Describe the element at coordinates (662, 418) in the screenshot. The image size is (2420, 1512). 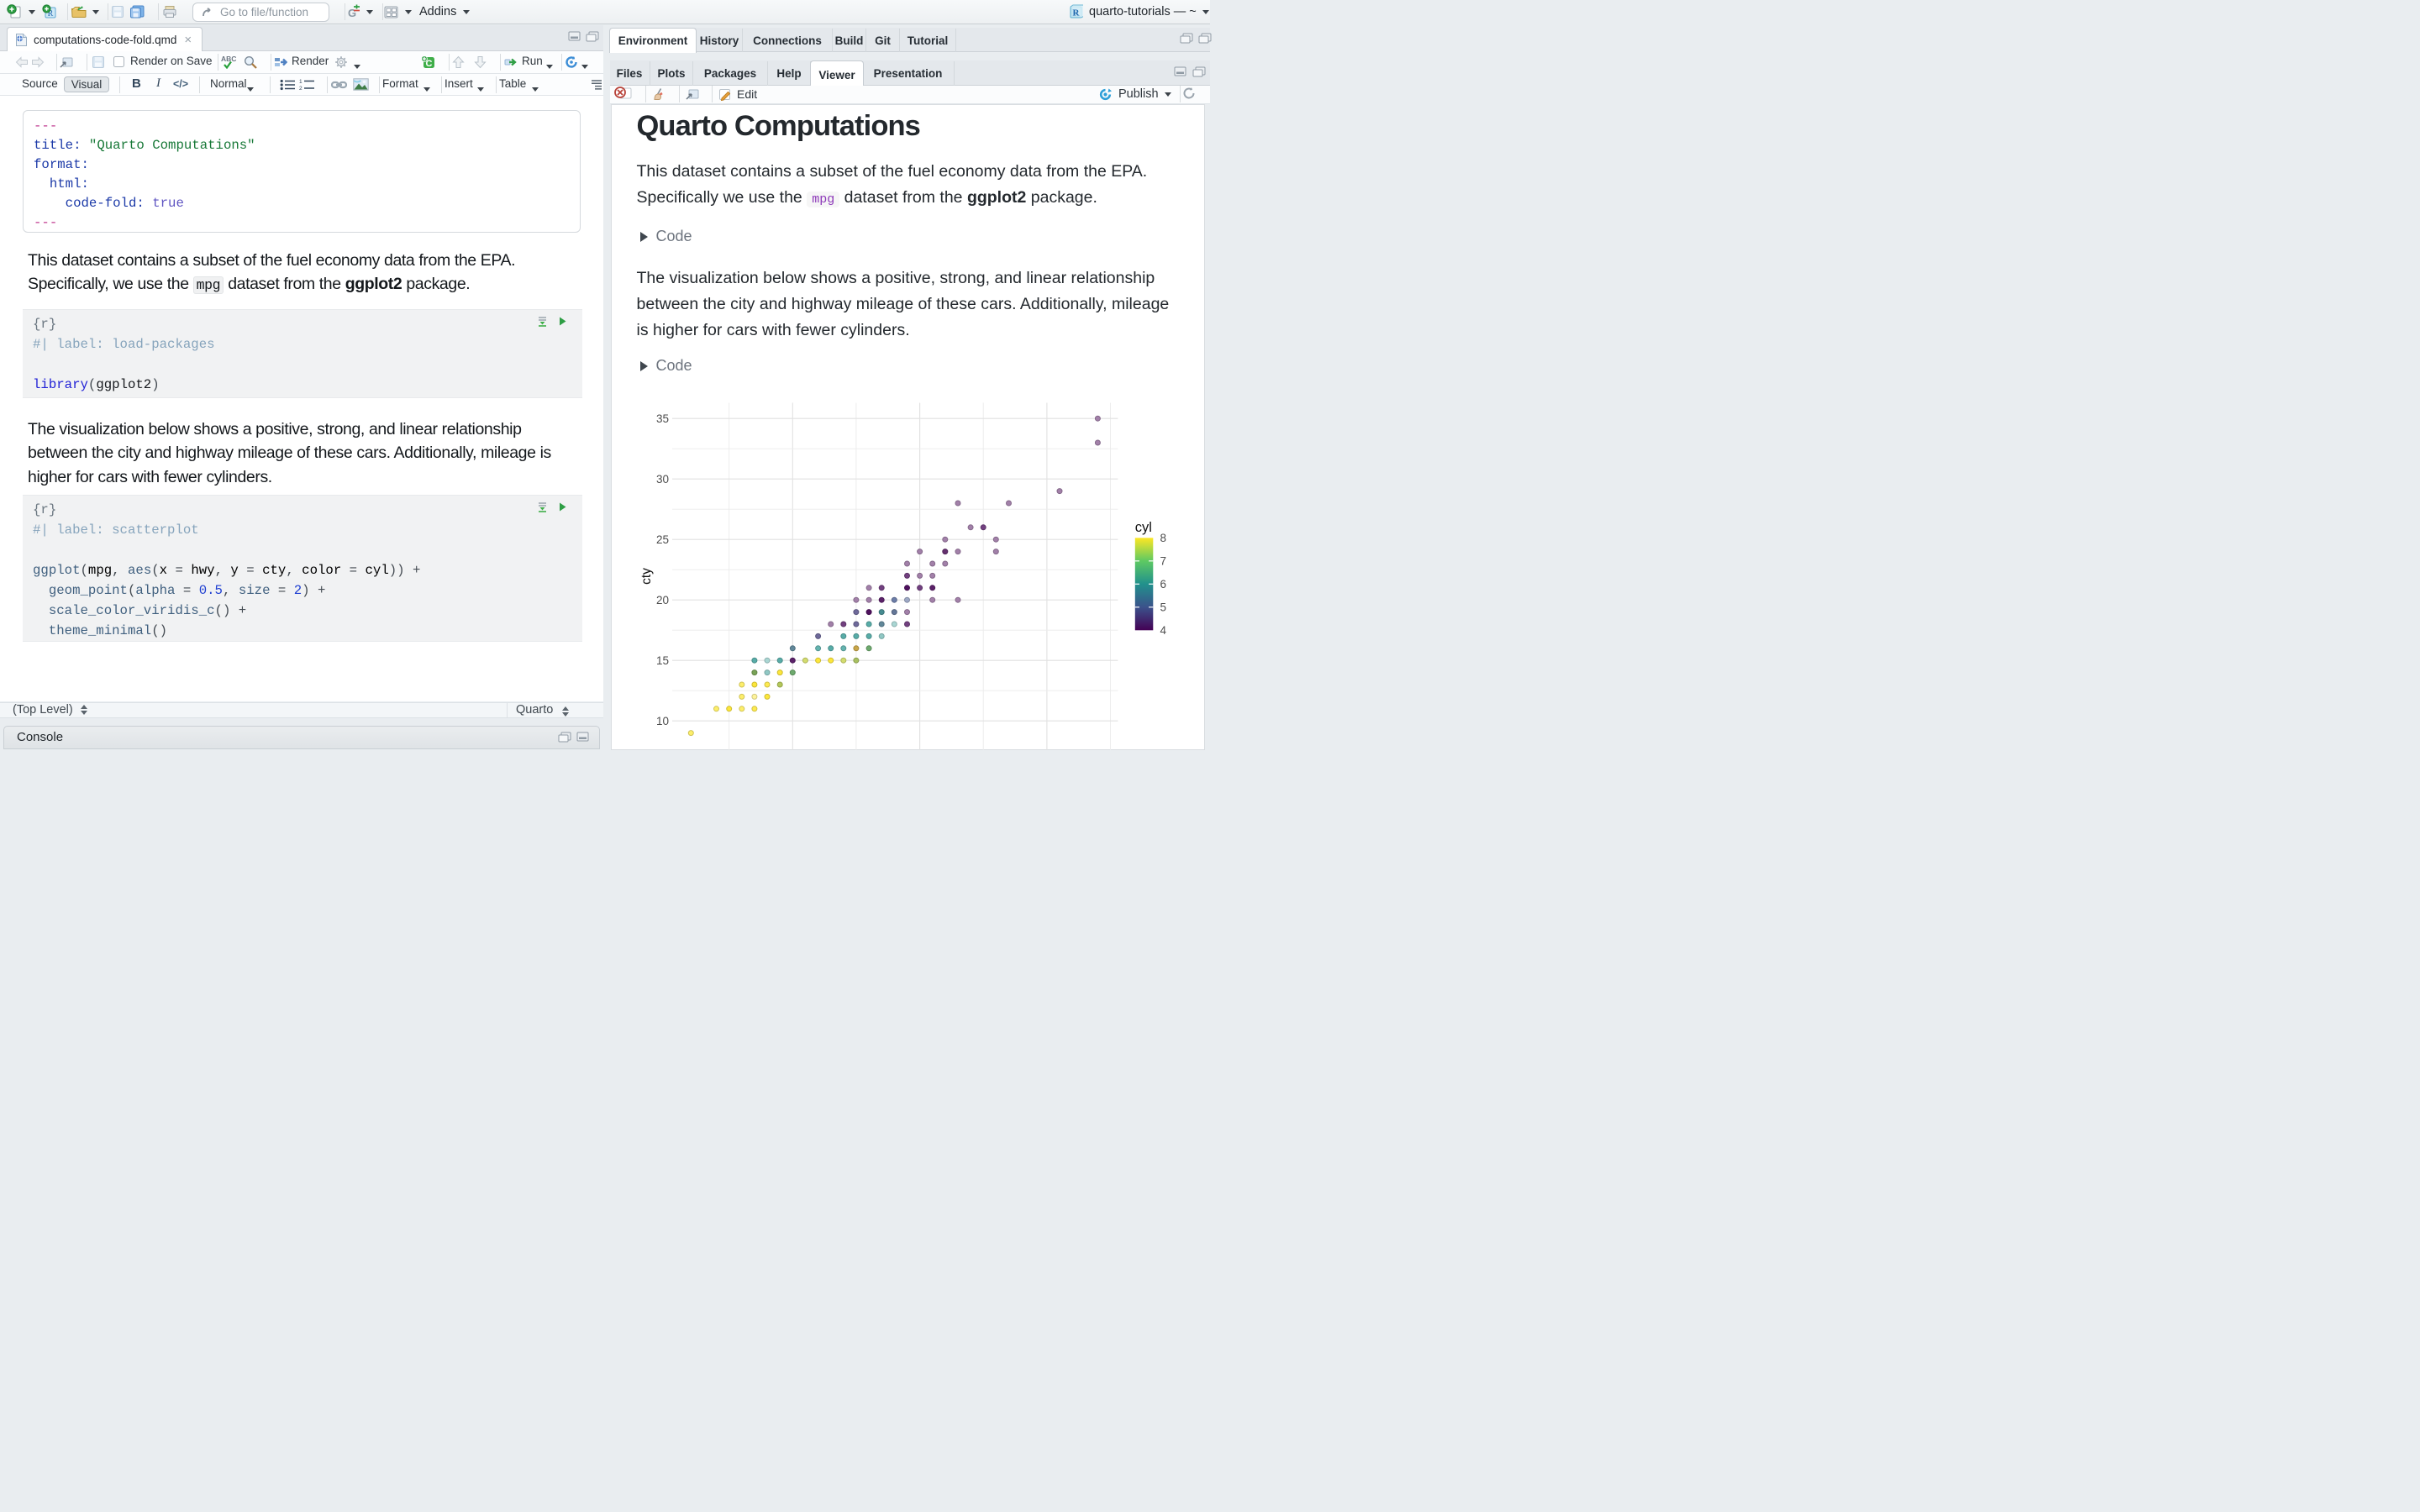
I see `svg-text: 35` at that location.